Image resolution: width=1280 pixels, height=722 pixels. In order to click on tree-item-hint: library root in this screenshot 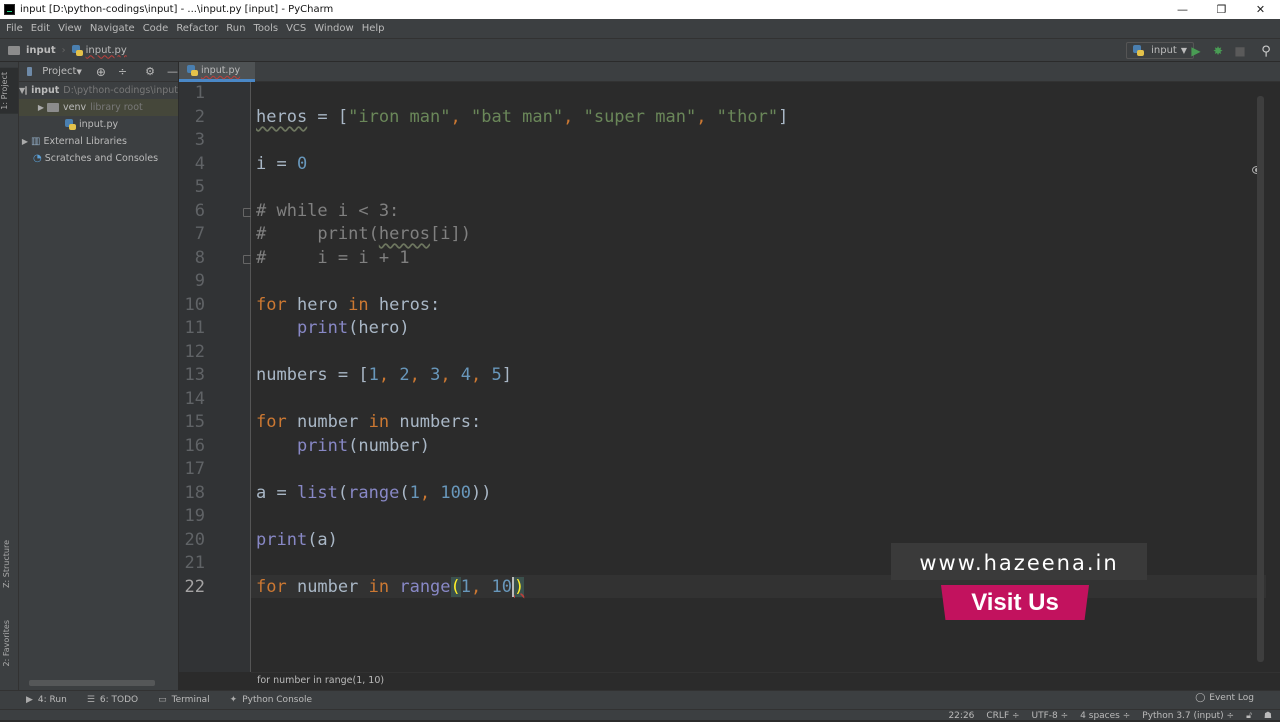, I will do `click(116, 107)`.